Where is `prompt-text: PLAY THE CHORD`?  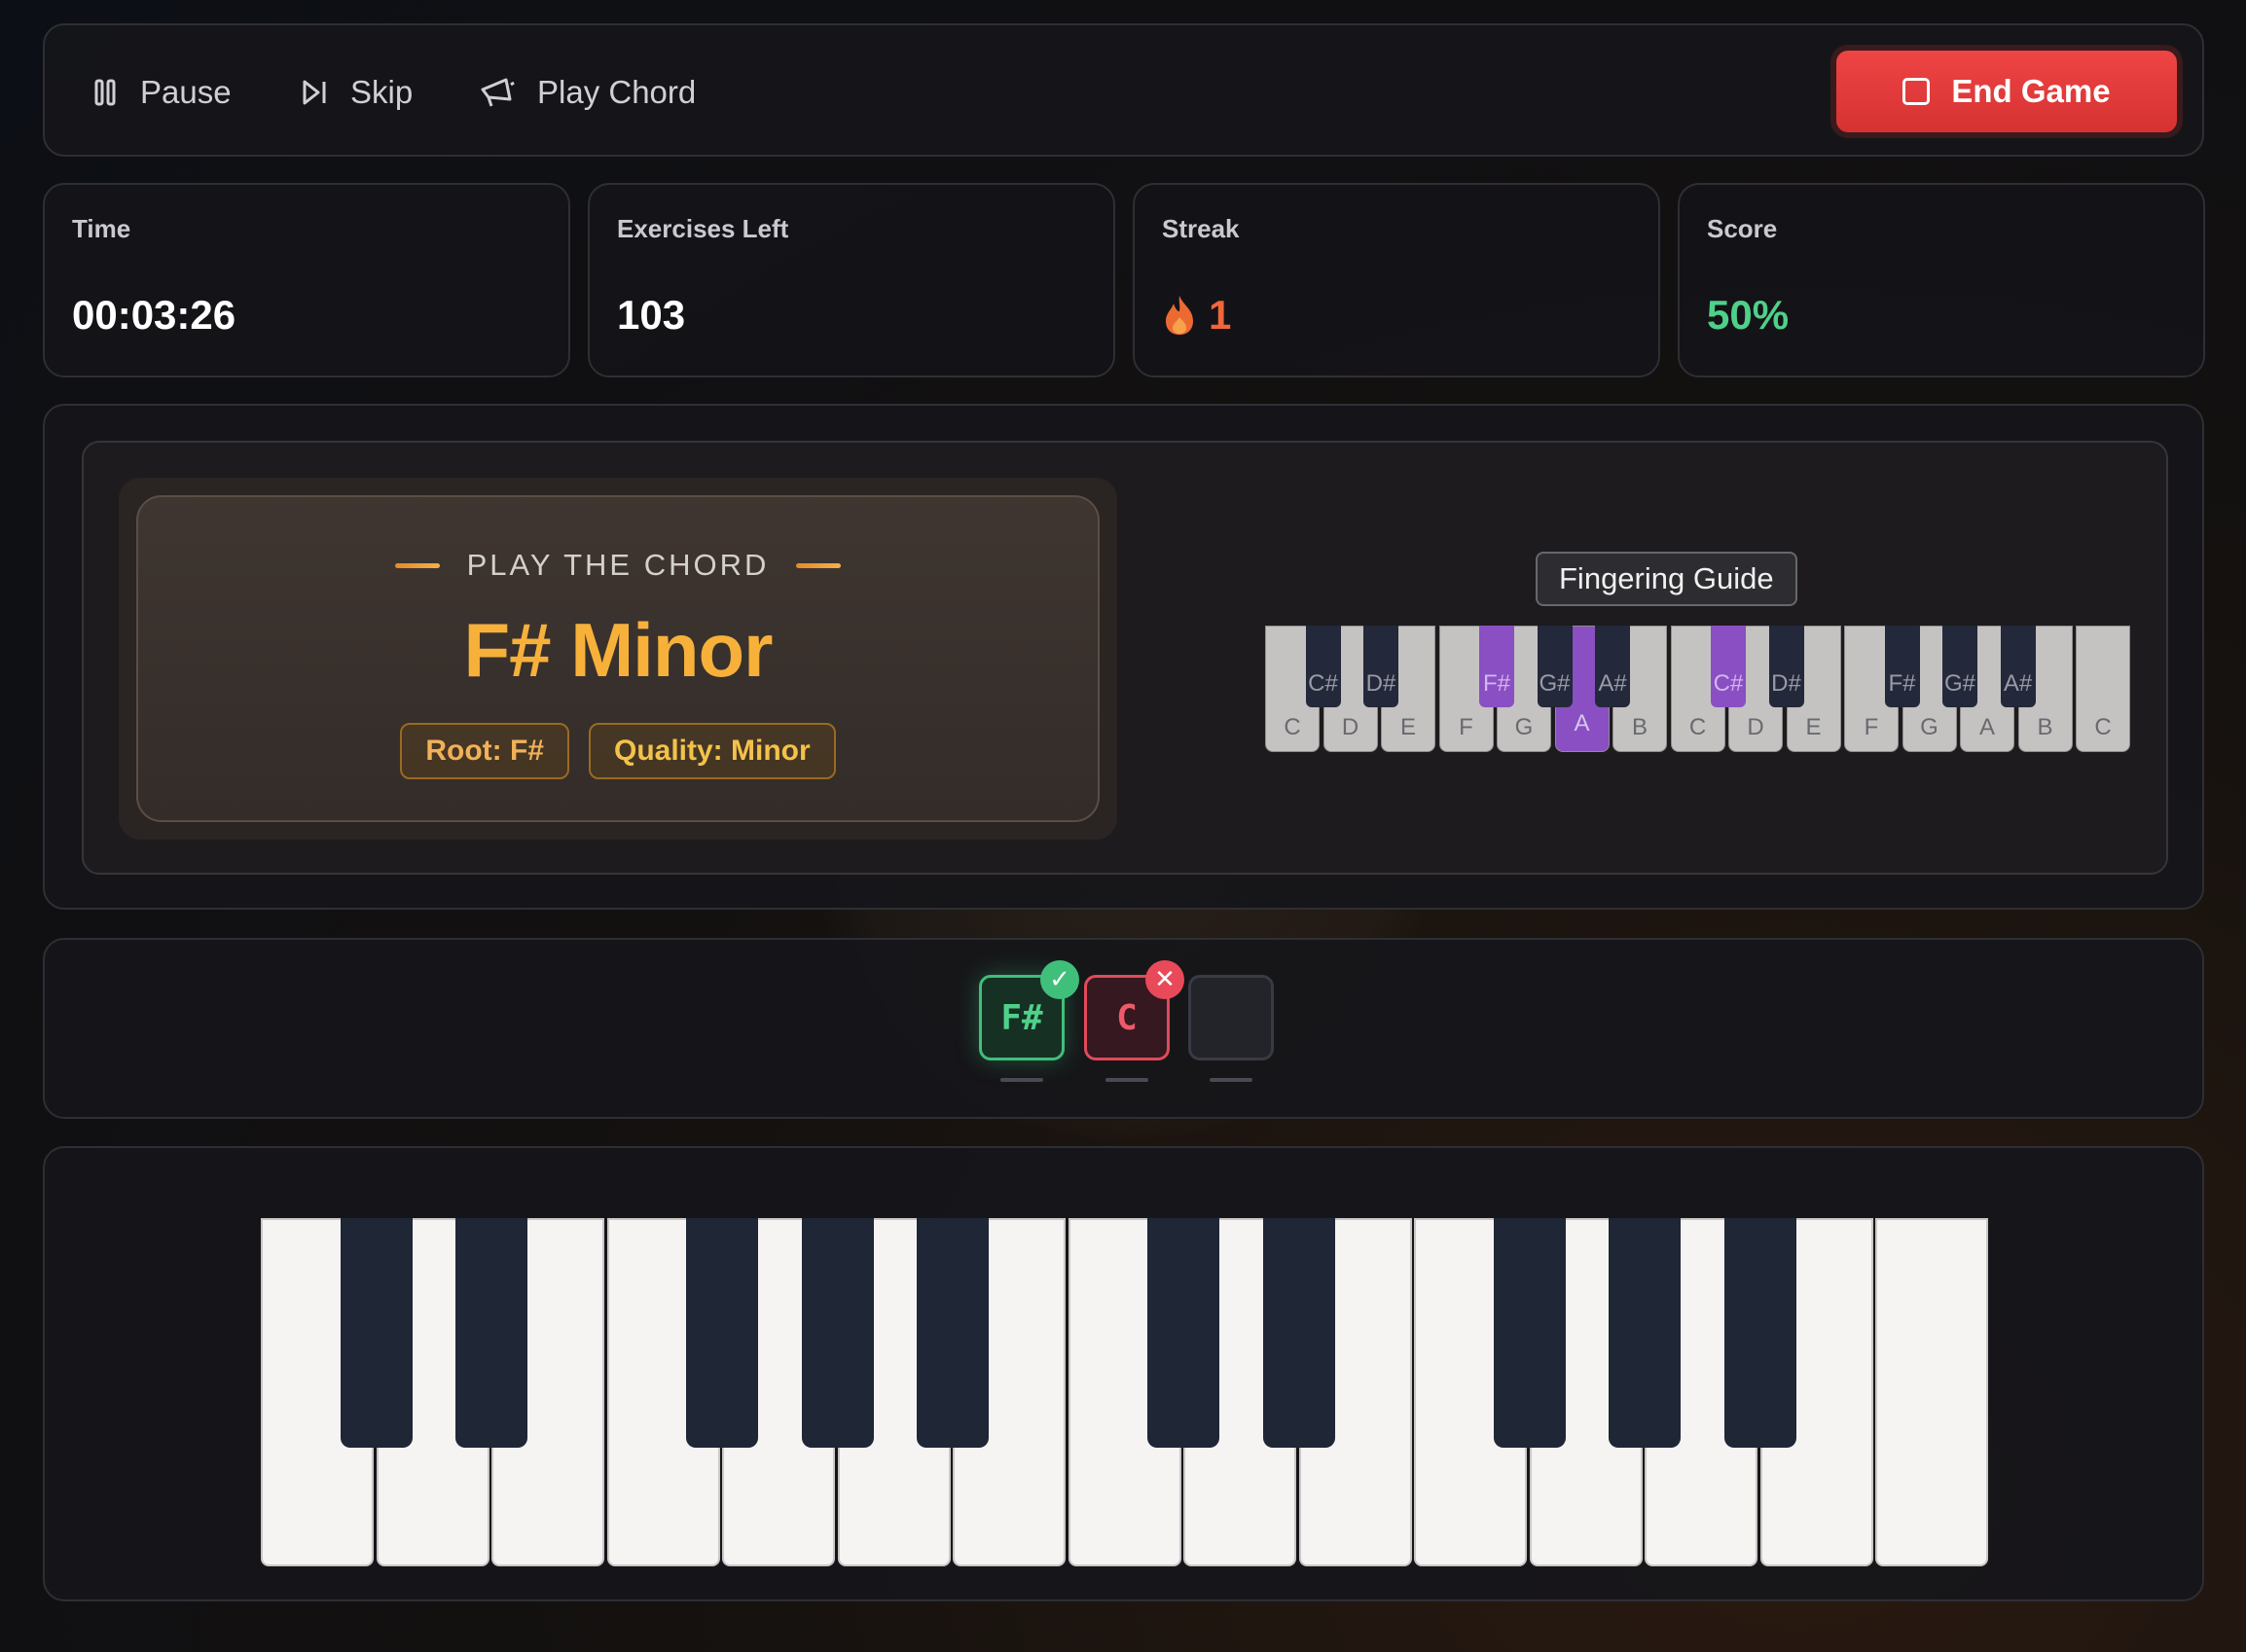 prompt-text: PLAY THE CHORD is located at coordinates (618, 565).